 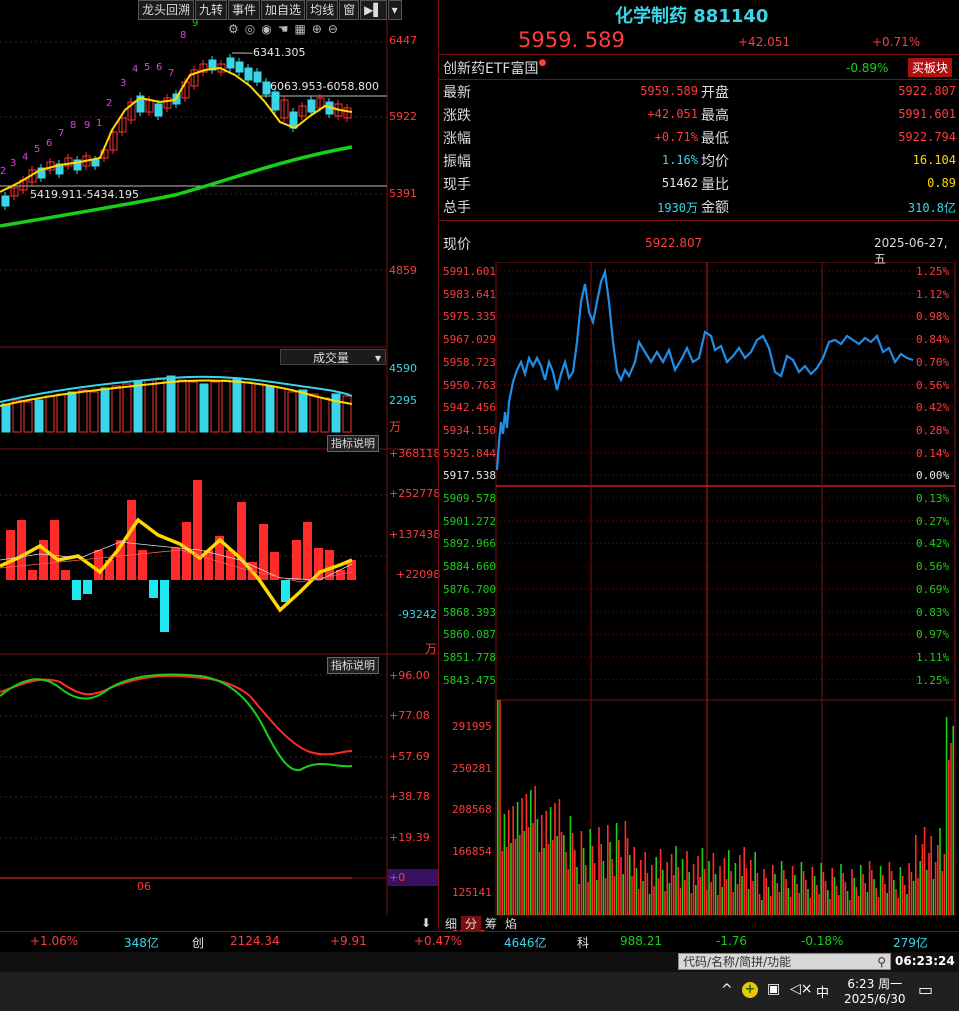 I want to click on quote-value: +0.71%, so click(x=676, y=137).